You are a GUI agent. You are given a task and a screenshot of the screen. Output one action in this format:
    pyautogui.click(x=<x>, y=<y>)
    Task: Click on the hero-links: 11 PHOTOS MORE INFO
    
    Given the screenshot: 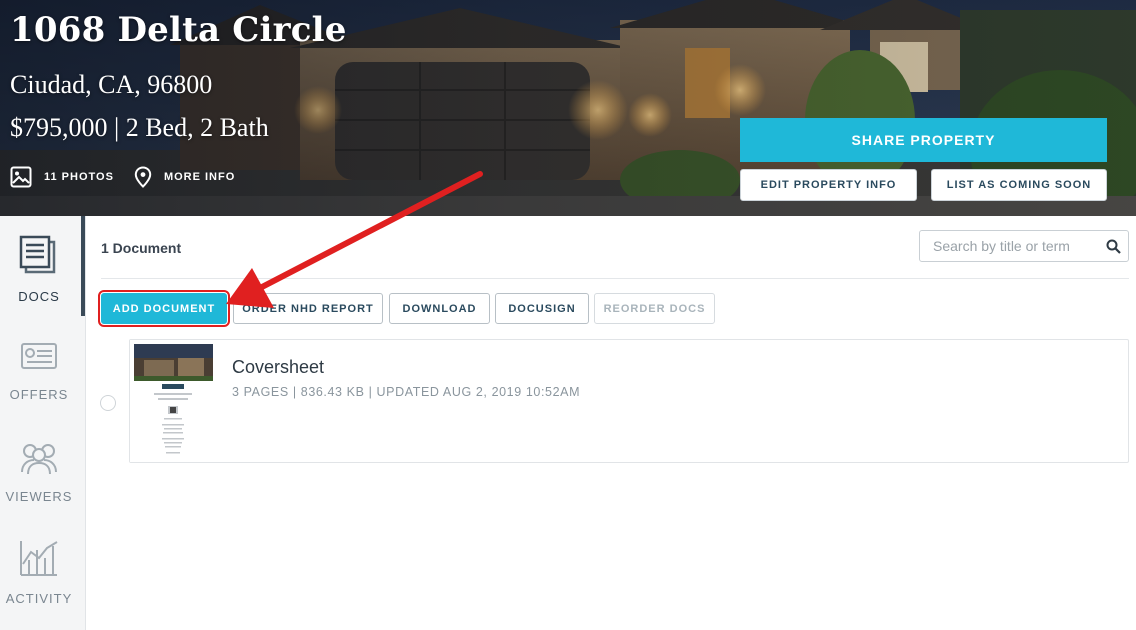 What is the action you would take?
    pyautogui.click(x=132, y=177)
    